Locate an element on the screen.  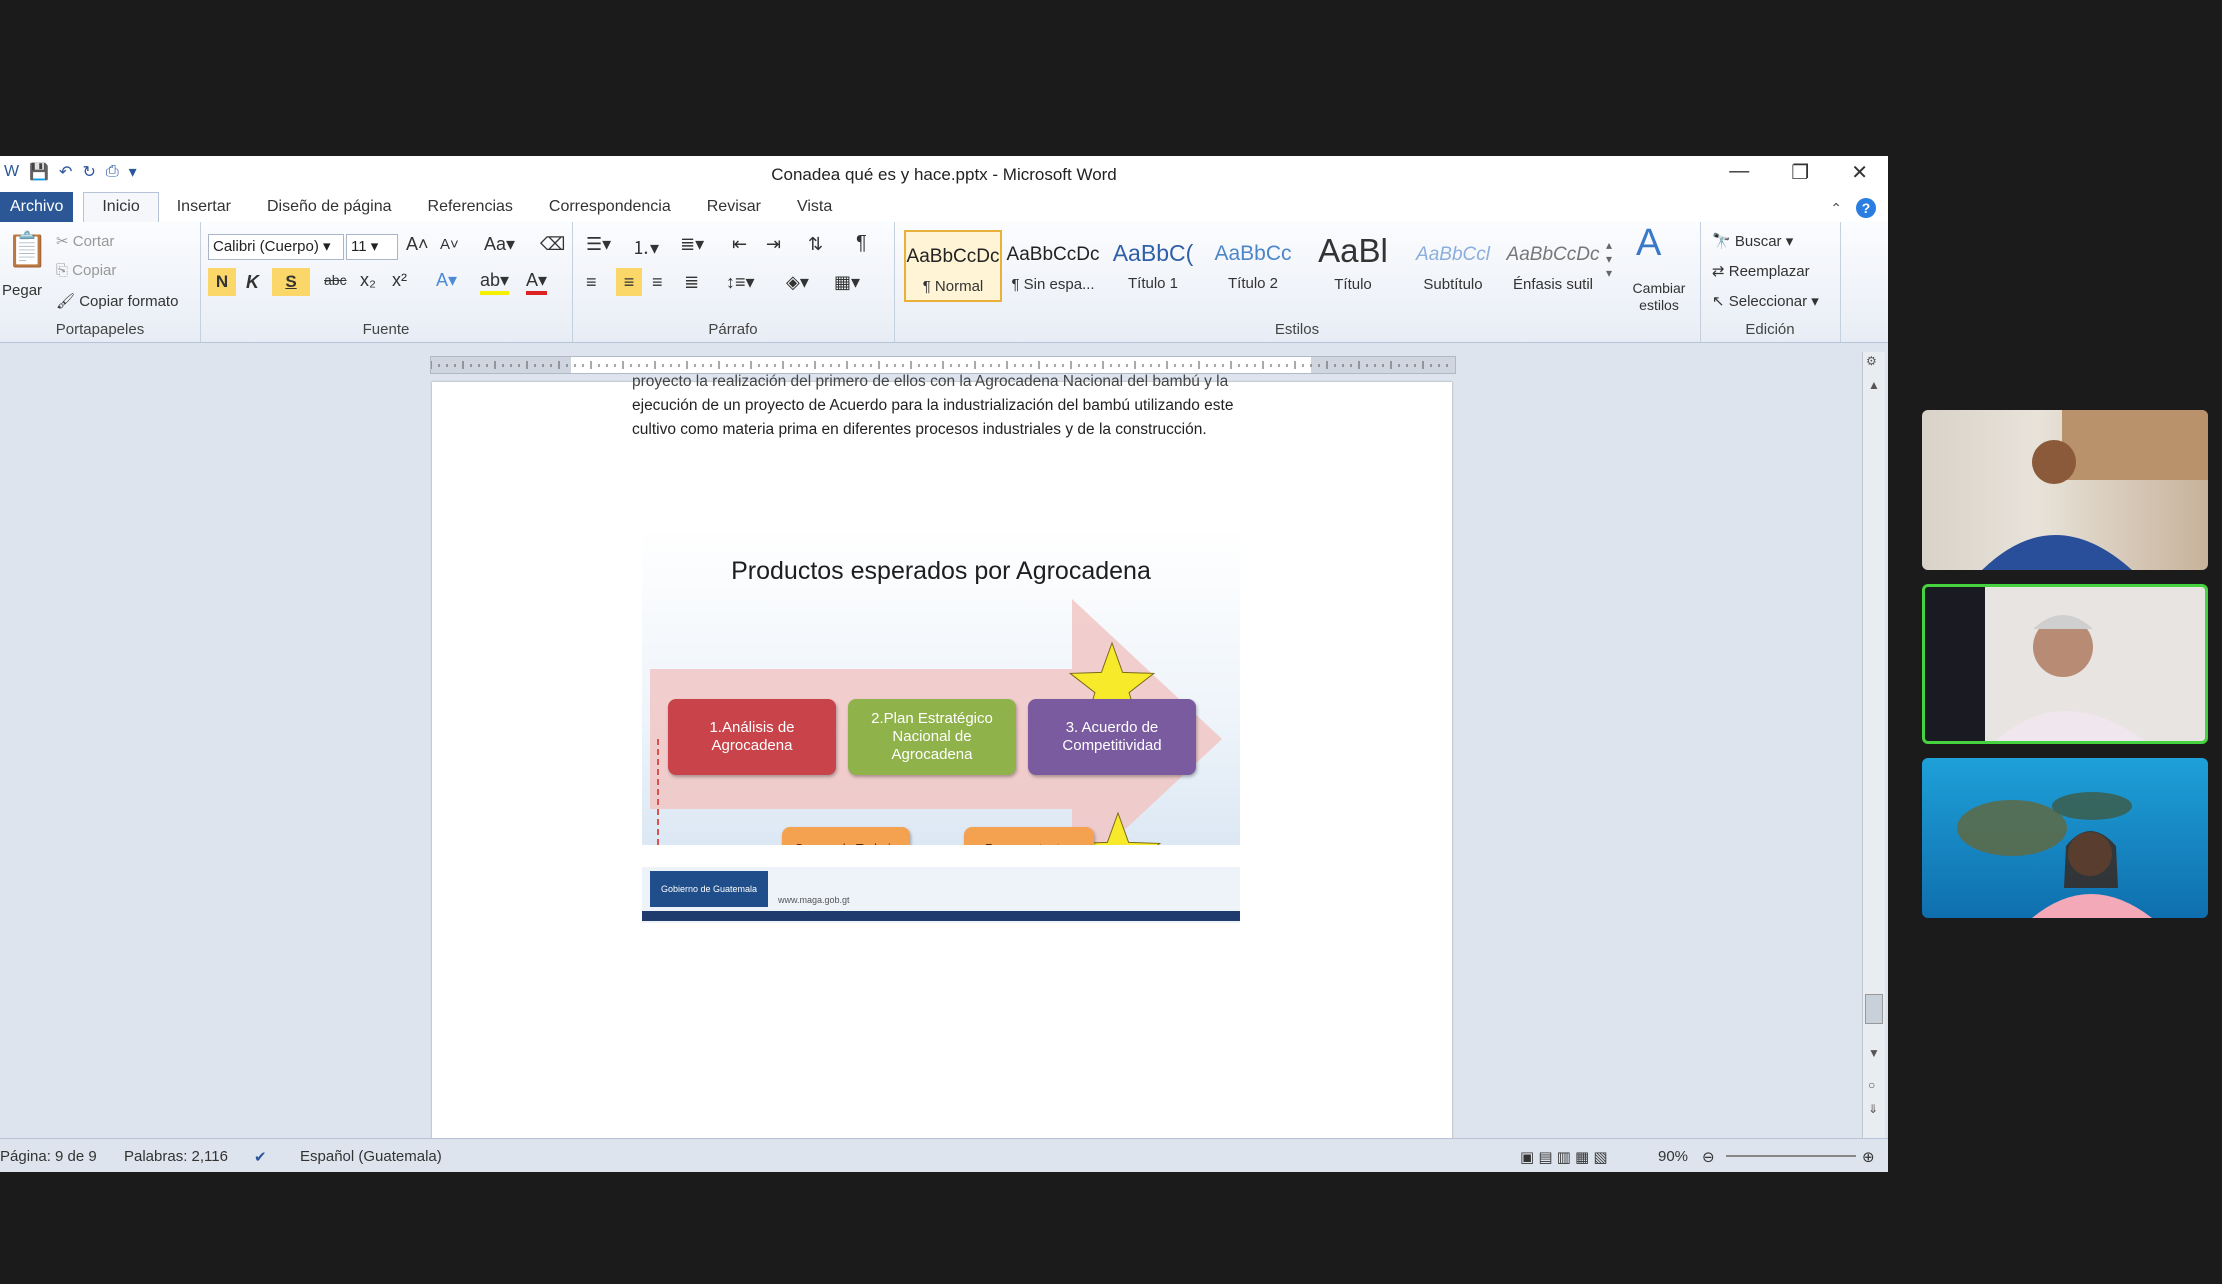
card-acuerdo: 3. Acuerdo de Competitividad is located at coordinates (1112, 737).